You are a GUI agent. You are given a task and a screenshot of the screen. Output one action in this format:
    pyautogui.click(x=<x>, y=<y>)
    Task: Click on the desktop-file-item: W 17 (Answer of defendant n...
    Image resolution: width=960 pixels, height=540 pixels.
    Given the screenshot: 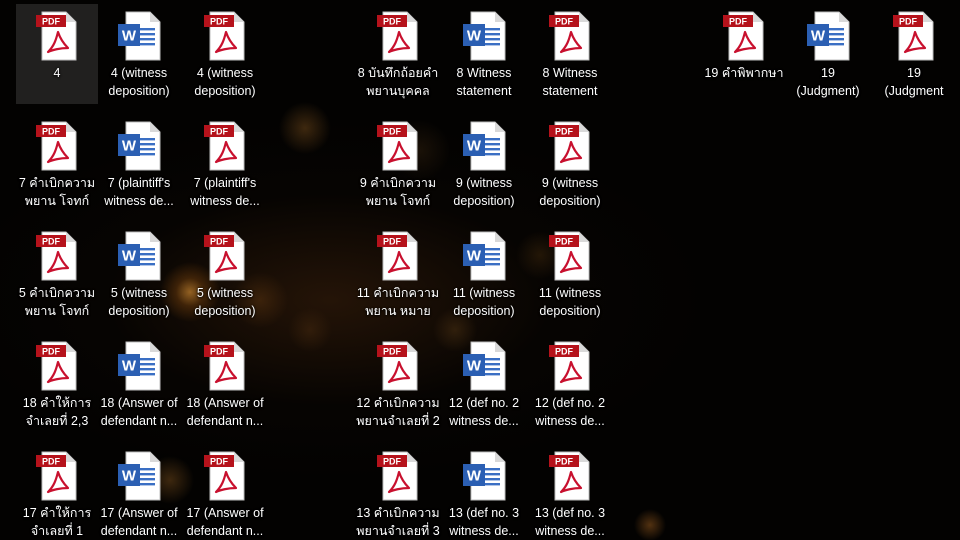 What is the action you would take?
    pyautogui.click(x=139, y=492)
    